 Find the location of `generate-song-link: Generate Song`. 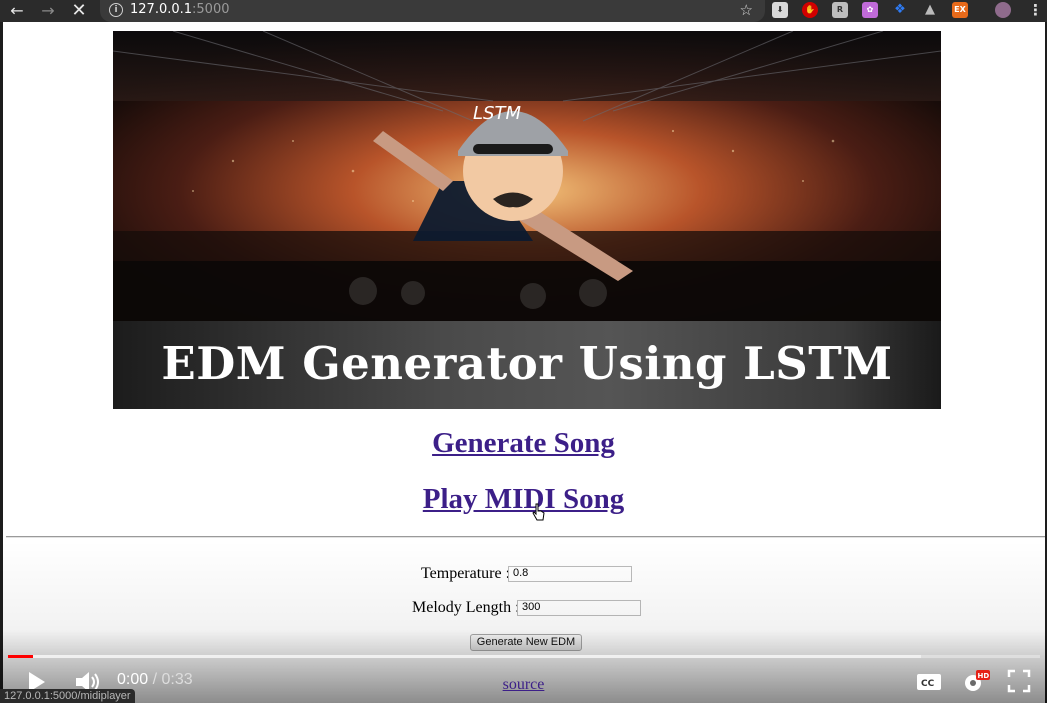

generate-song-link: Generate Song is located at coordinates (523, 443).